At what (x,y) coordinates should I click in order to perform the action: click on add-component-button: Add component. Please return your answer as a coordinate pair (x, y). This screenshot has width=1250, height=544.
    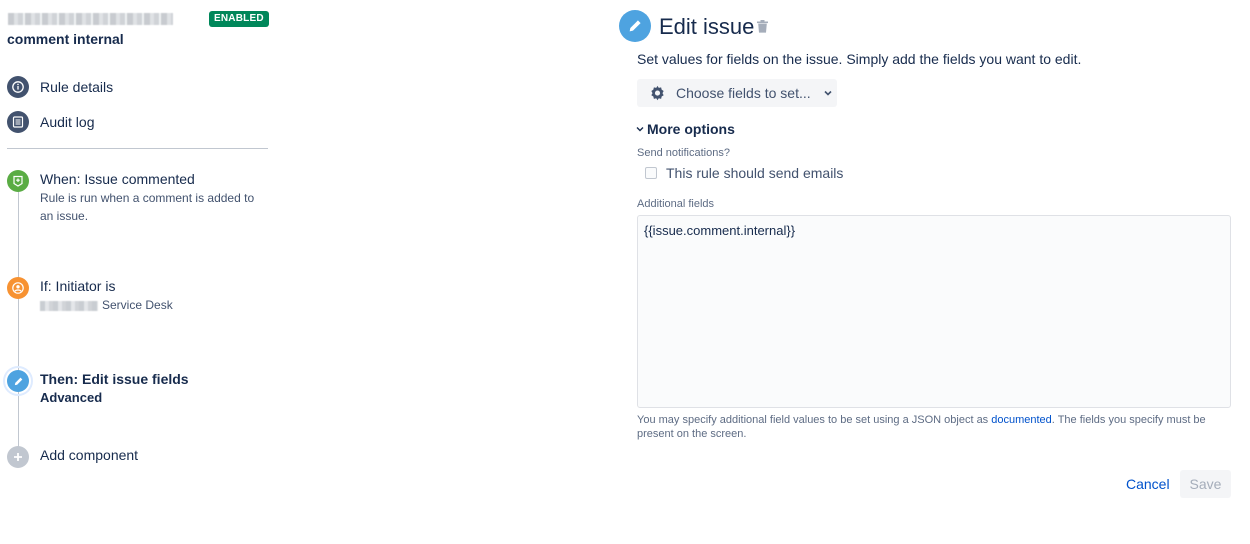
    Looking at the image, I should click on (137, 457).